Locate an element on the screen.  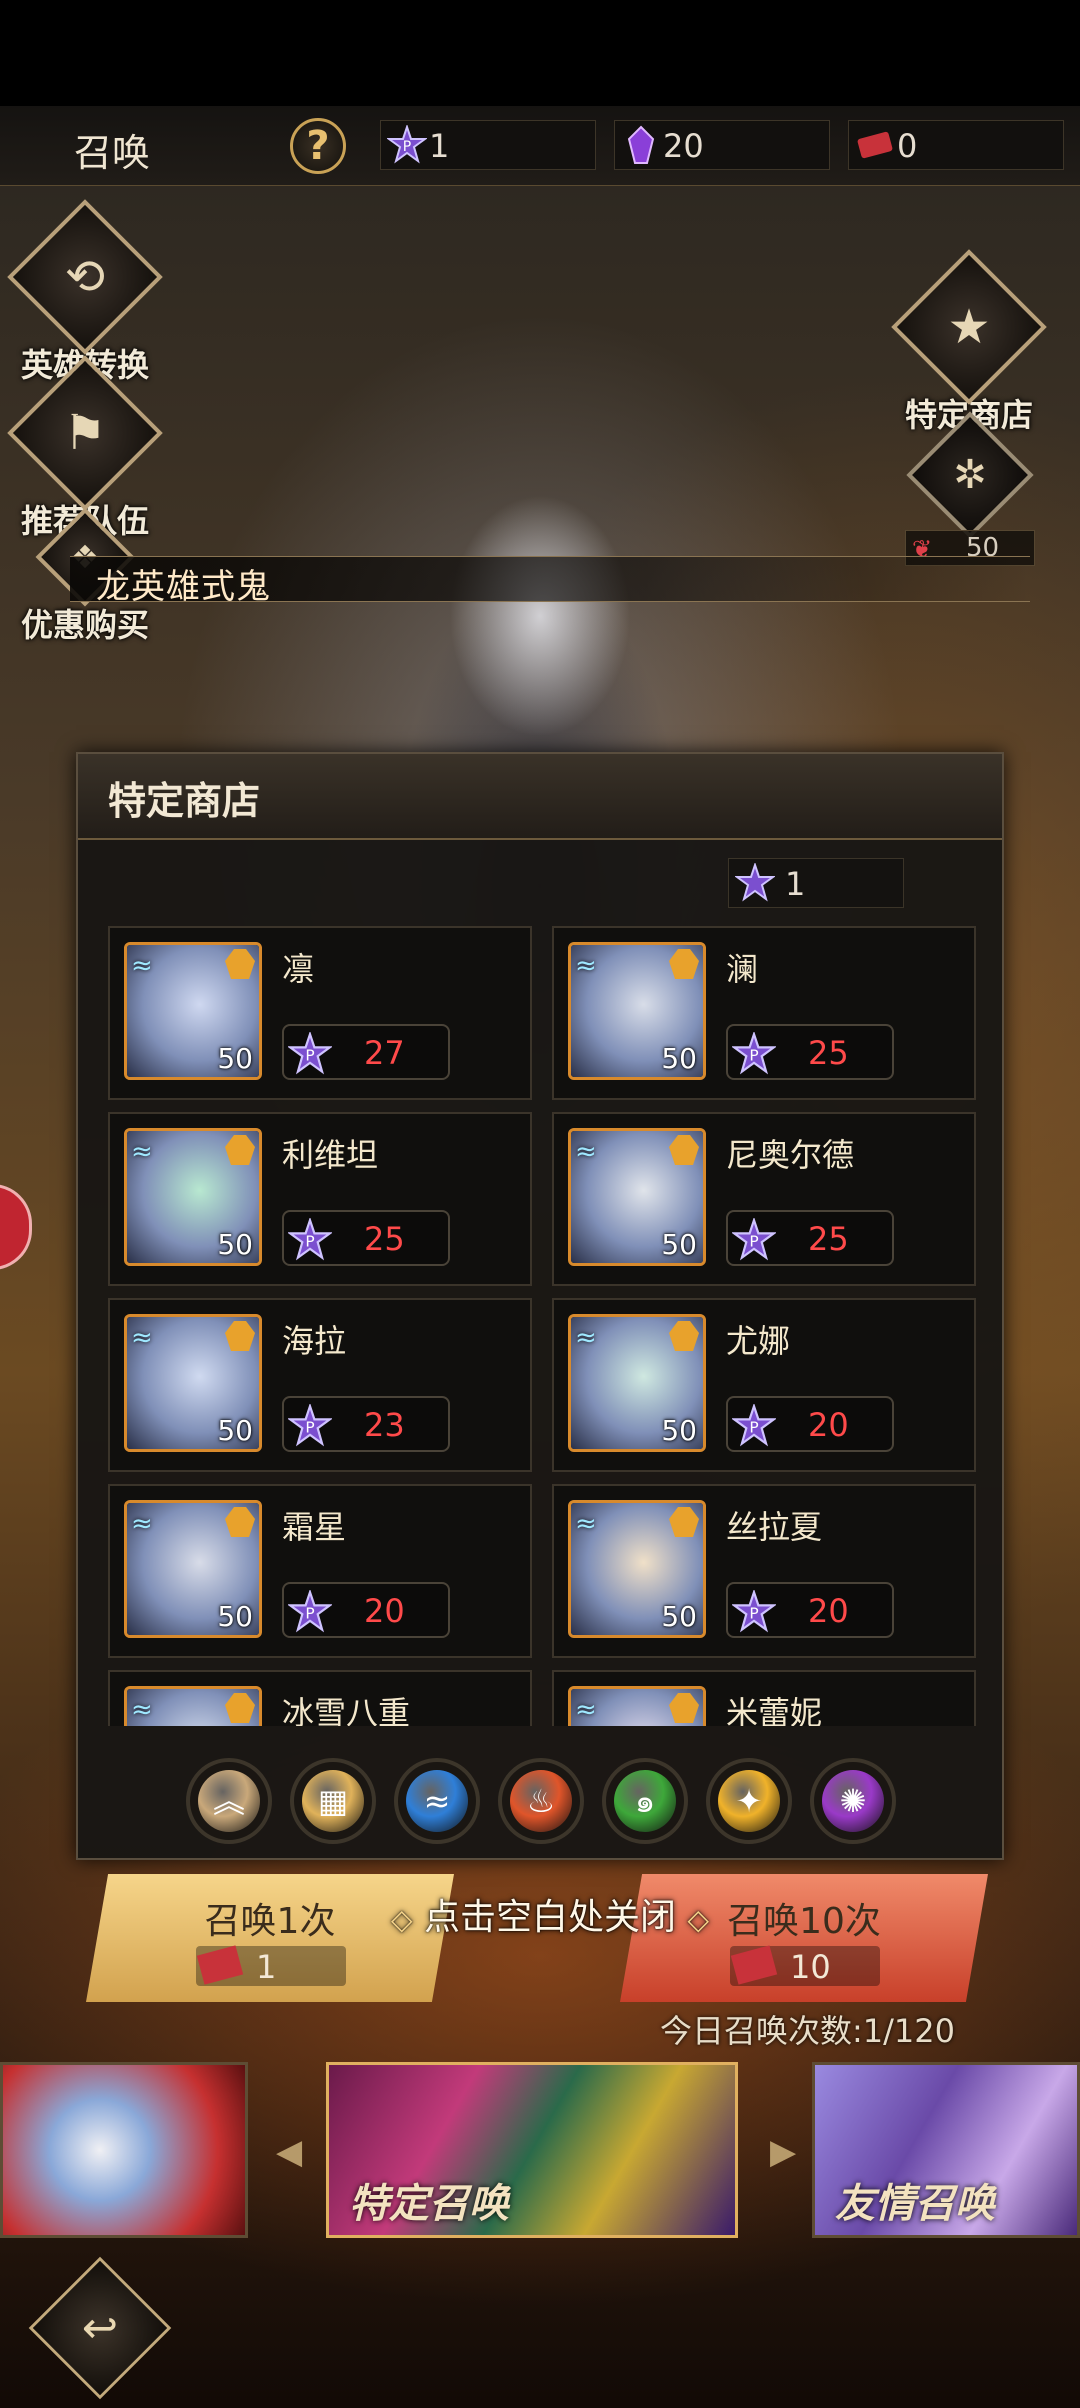
hero-shop-item: ≈50 尤娜 P 20 is located at coordinates (764, 1385).